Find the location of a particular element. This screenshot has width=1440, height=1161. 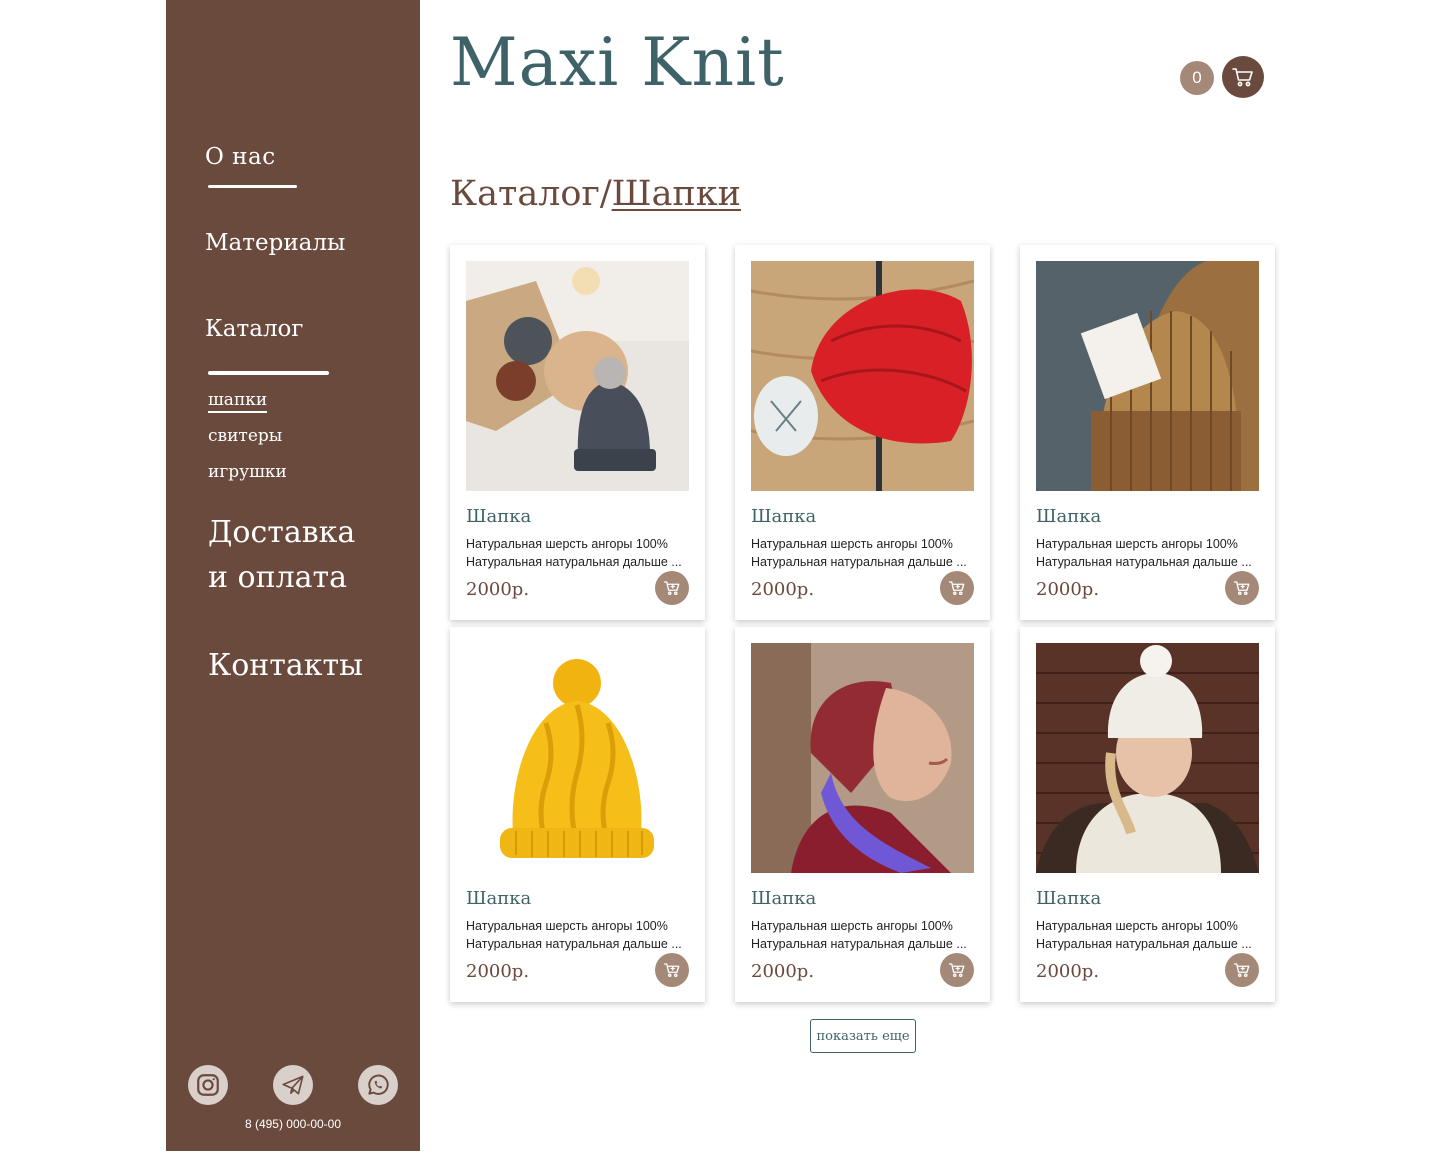

nav-catalog-underline is located at coordinates (268, 373).